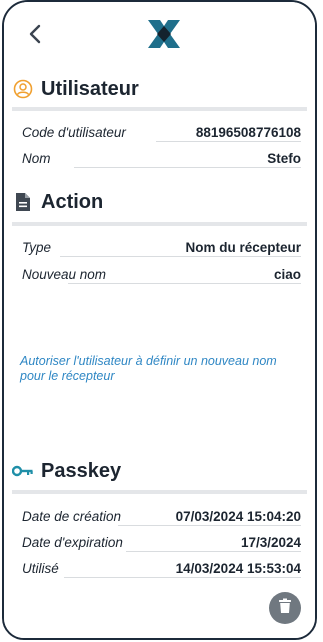 This screenshot has width=323, height=642. What do you see at coordinates (161, 564) in the screenshot?
I see `used-date-row: Utilisé 14/03/2024 15:53:04` at bounding box center [161, 564].